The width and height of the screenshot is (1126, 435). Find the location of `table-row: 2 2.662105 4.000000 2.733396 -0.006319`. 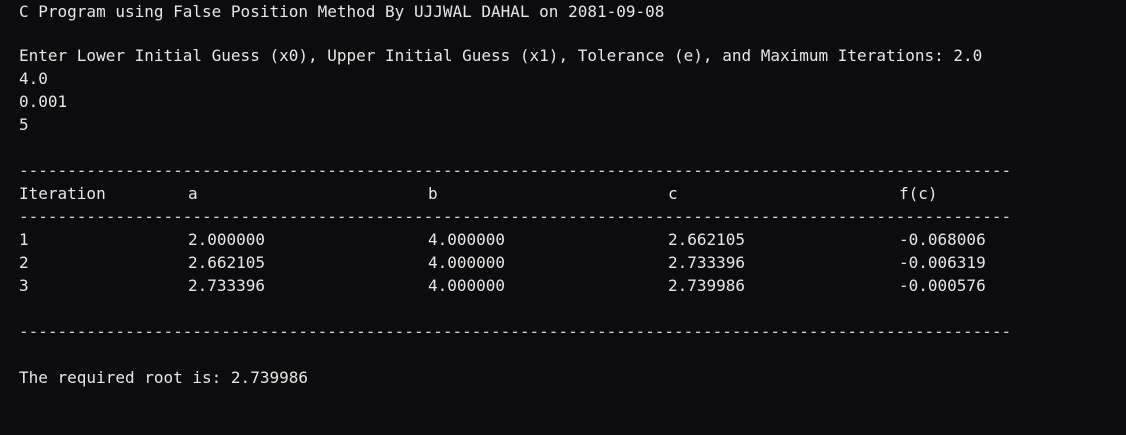

table-row: 2 2.662105 4.000000 2.733396 -0.006319 is located at coordinates (519, 262).